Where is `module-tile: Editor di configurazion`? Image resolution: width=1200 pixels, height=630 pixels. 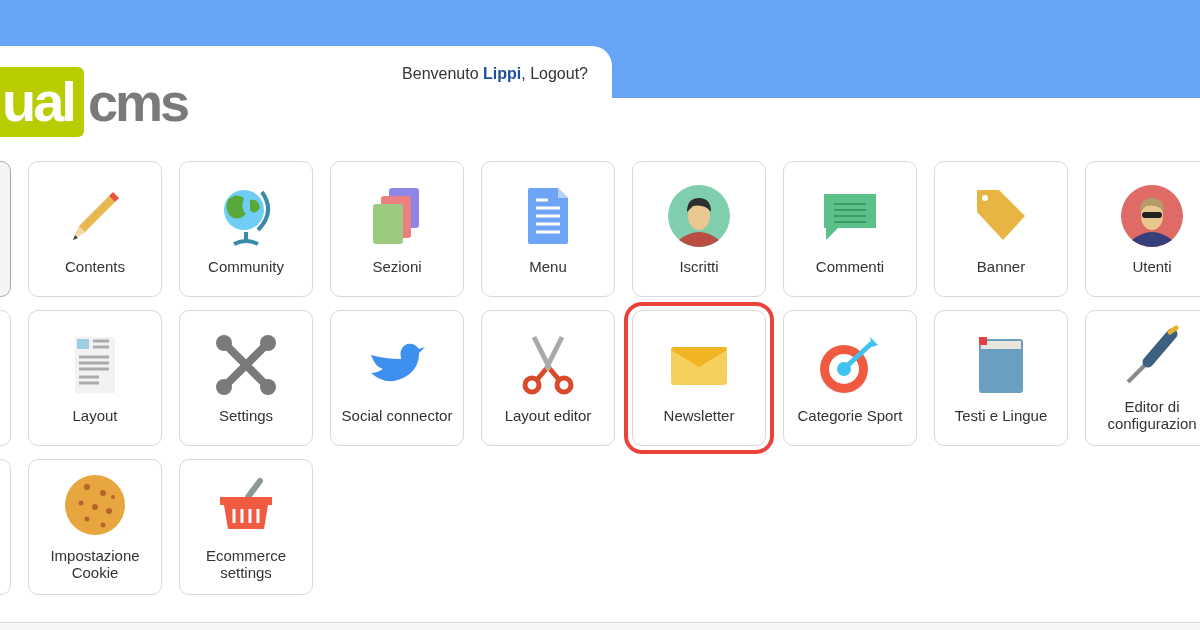 module-tile: Editor di configurazion is located at coordinates (1142, 378).